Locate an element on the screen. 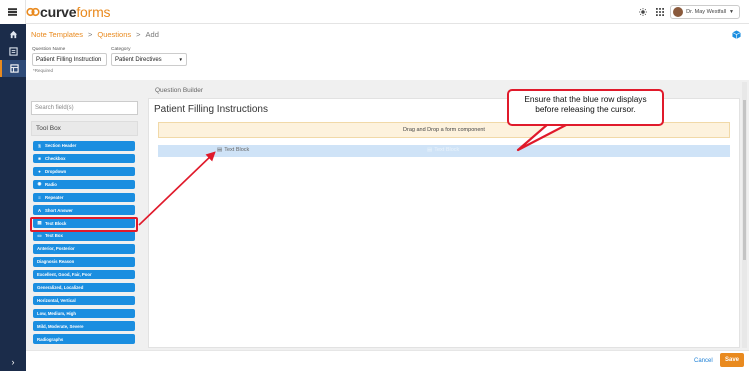 Image resolution: width=749 pixels, height=371 pixels. tool-icon: ≡ is located at coordinates (39, 197).